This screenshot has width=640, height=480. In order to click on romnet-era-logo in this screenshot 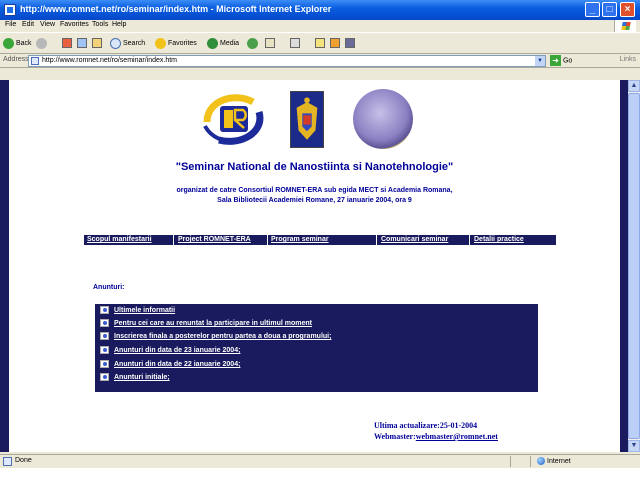, I will do `click(233, 119)`.